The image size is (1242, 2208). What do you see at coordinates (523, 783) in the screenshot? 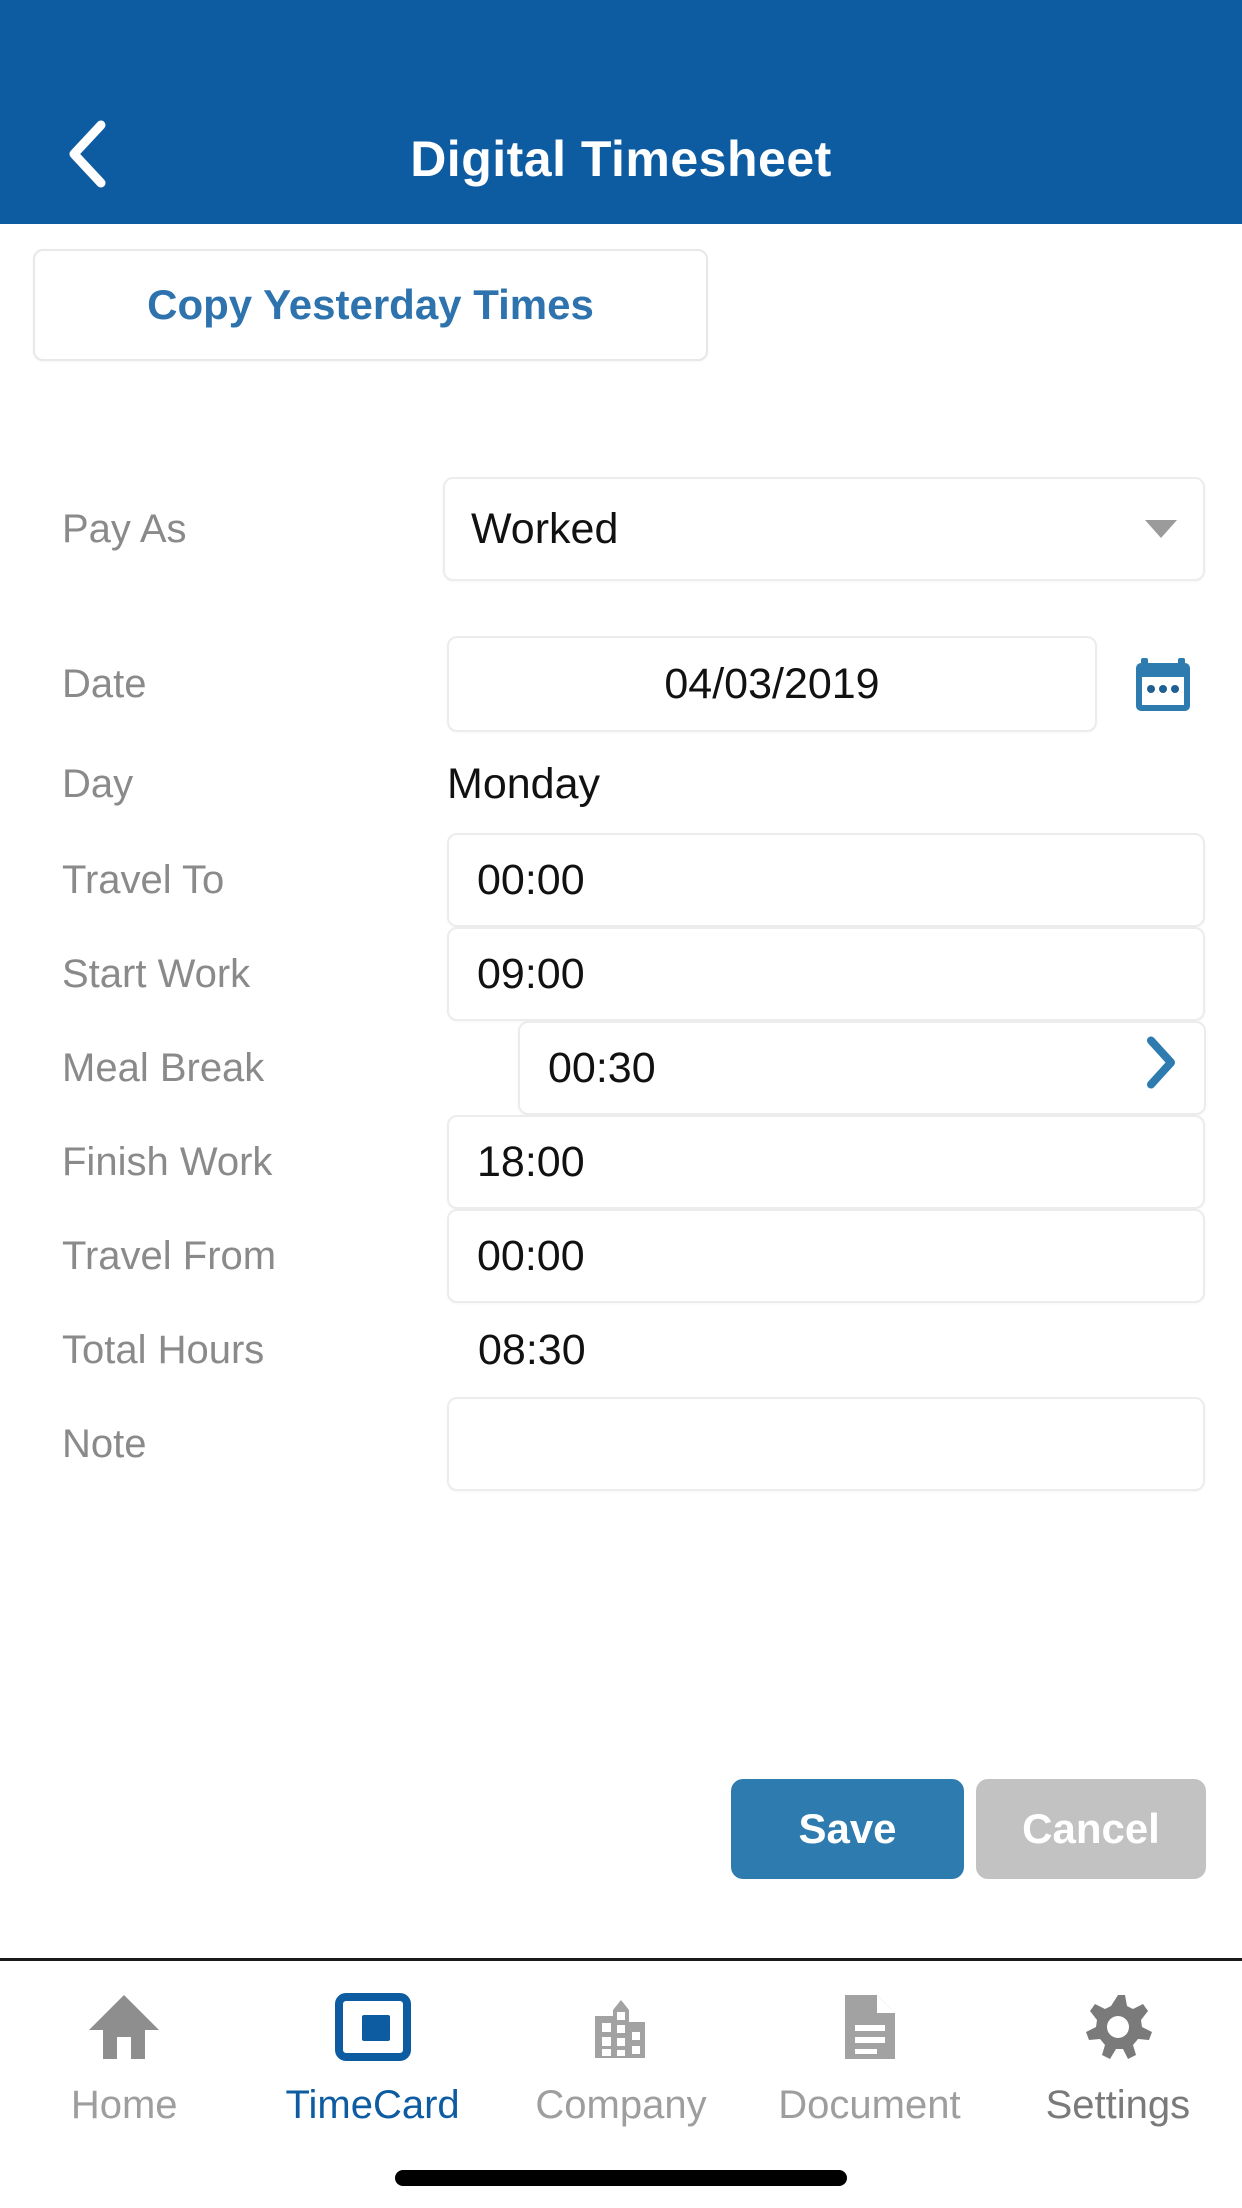
I see `day-value: Monday` at bounding box center [523, 783].